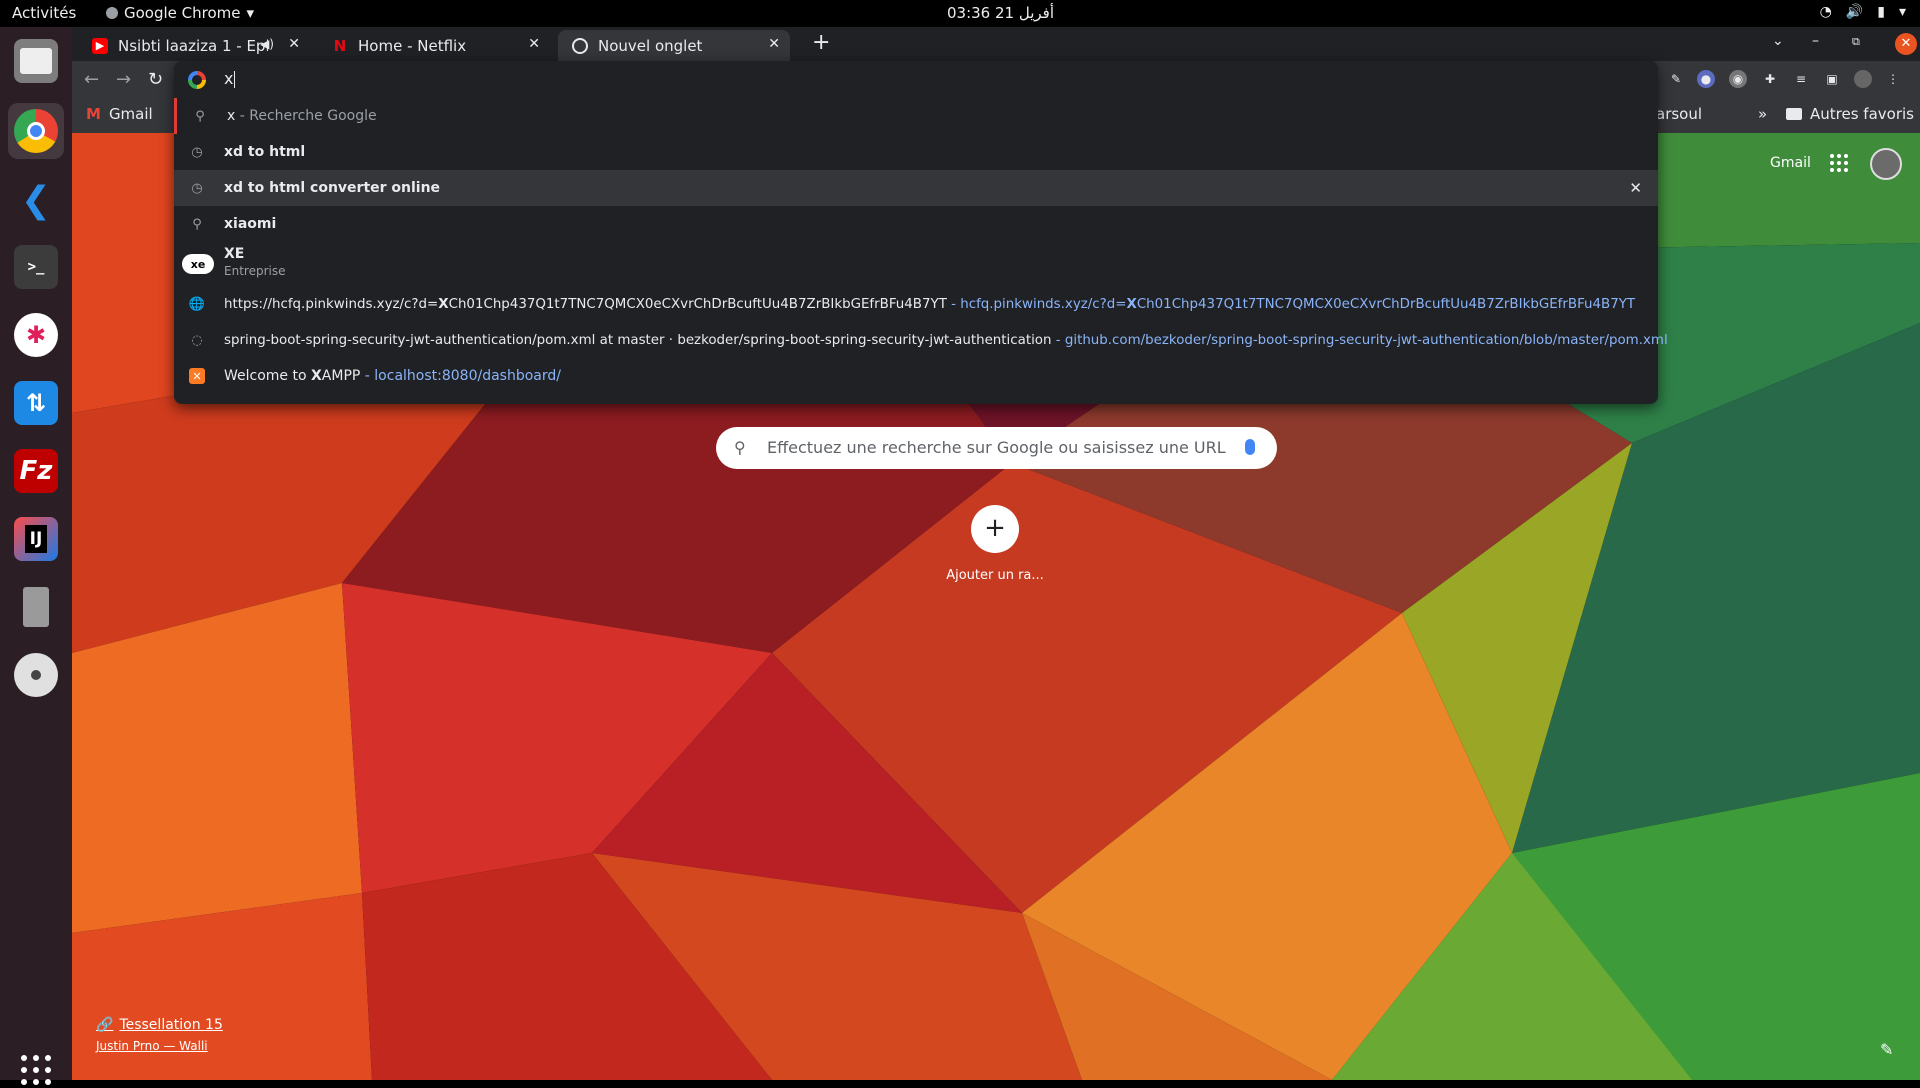 This screenshot has width=1920, height=1088. Describe the element at coordinates (1794, 114) in the screenshot. I see `folder-icon` at that location.